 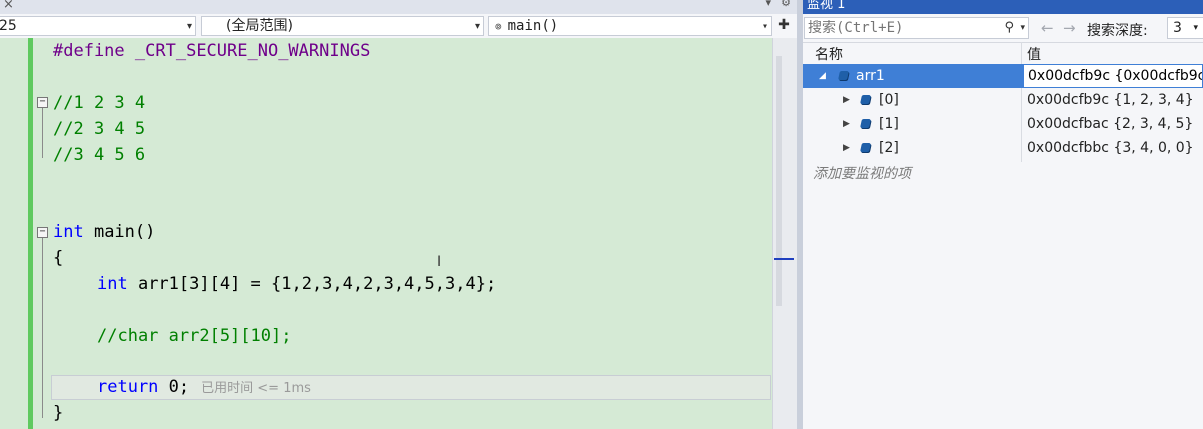 I want to click on add-watch-item-label: 添加要监视的项, so click(x=862, y=174).